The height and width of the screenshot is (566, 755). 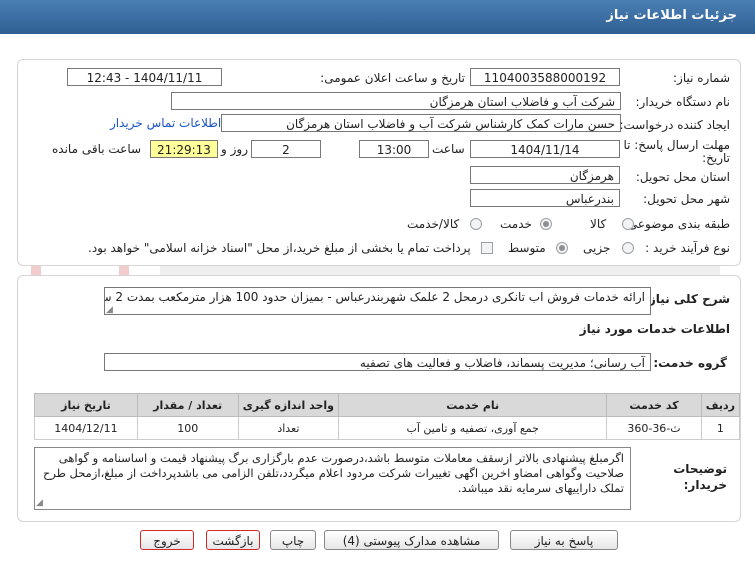 What do you see at coordinates (144, 77) in the screenshot?
I see `announce-date-field: 1404/11/11 - 12:43` at bounding box center [144, 77].